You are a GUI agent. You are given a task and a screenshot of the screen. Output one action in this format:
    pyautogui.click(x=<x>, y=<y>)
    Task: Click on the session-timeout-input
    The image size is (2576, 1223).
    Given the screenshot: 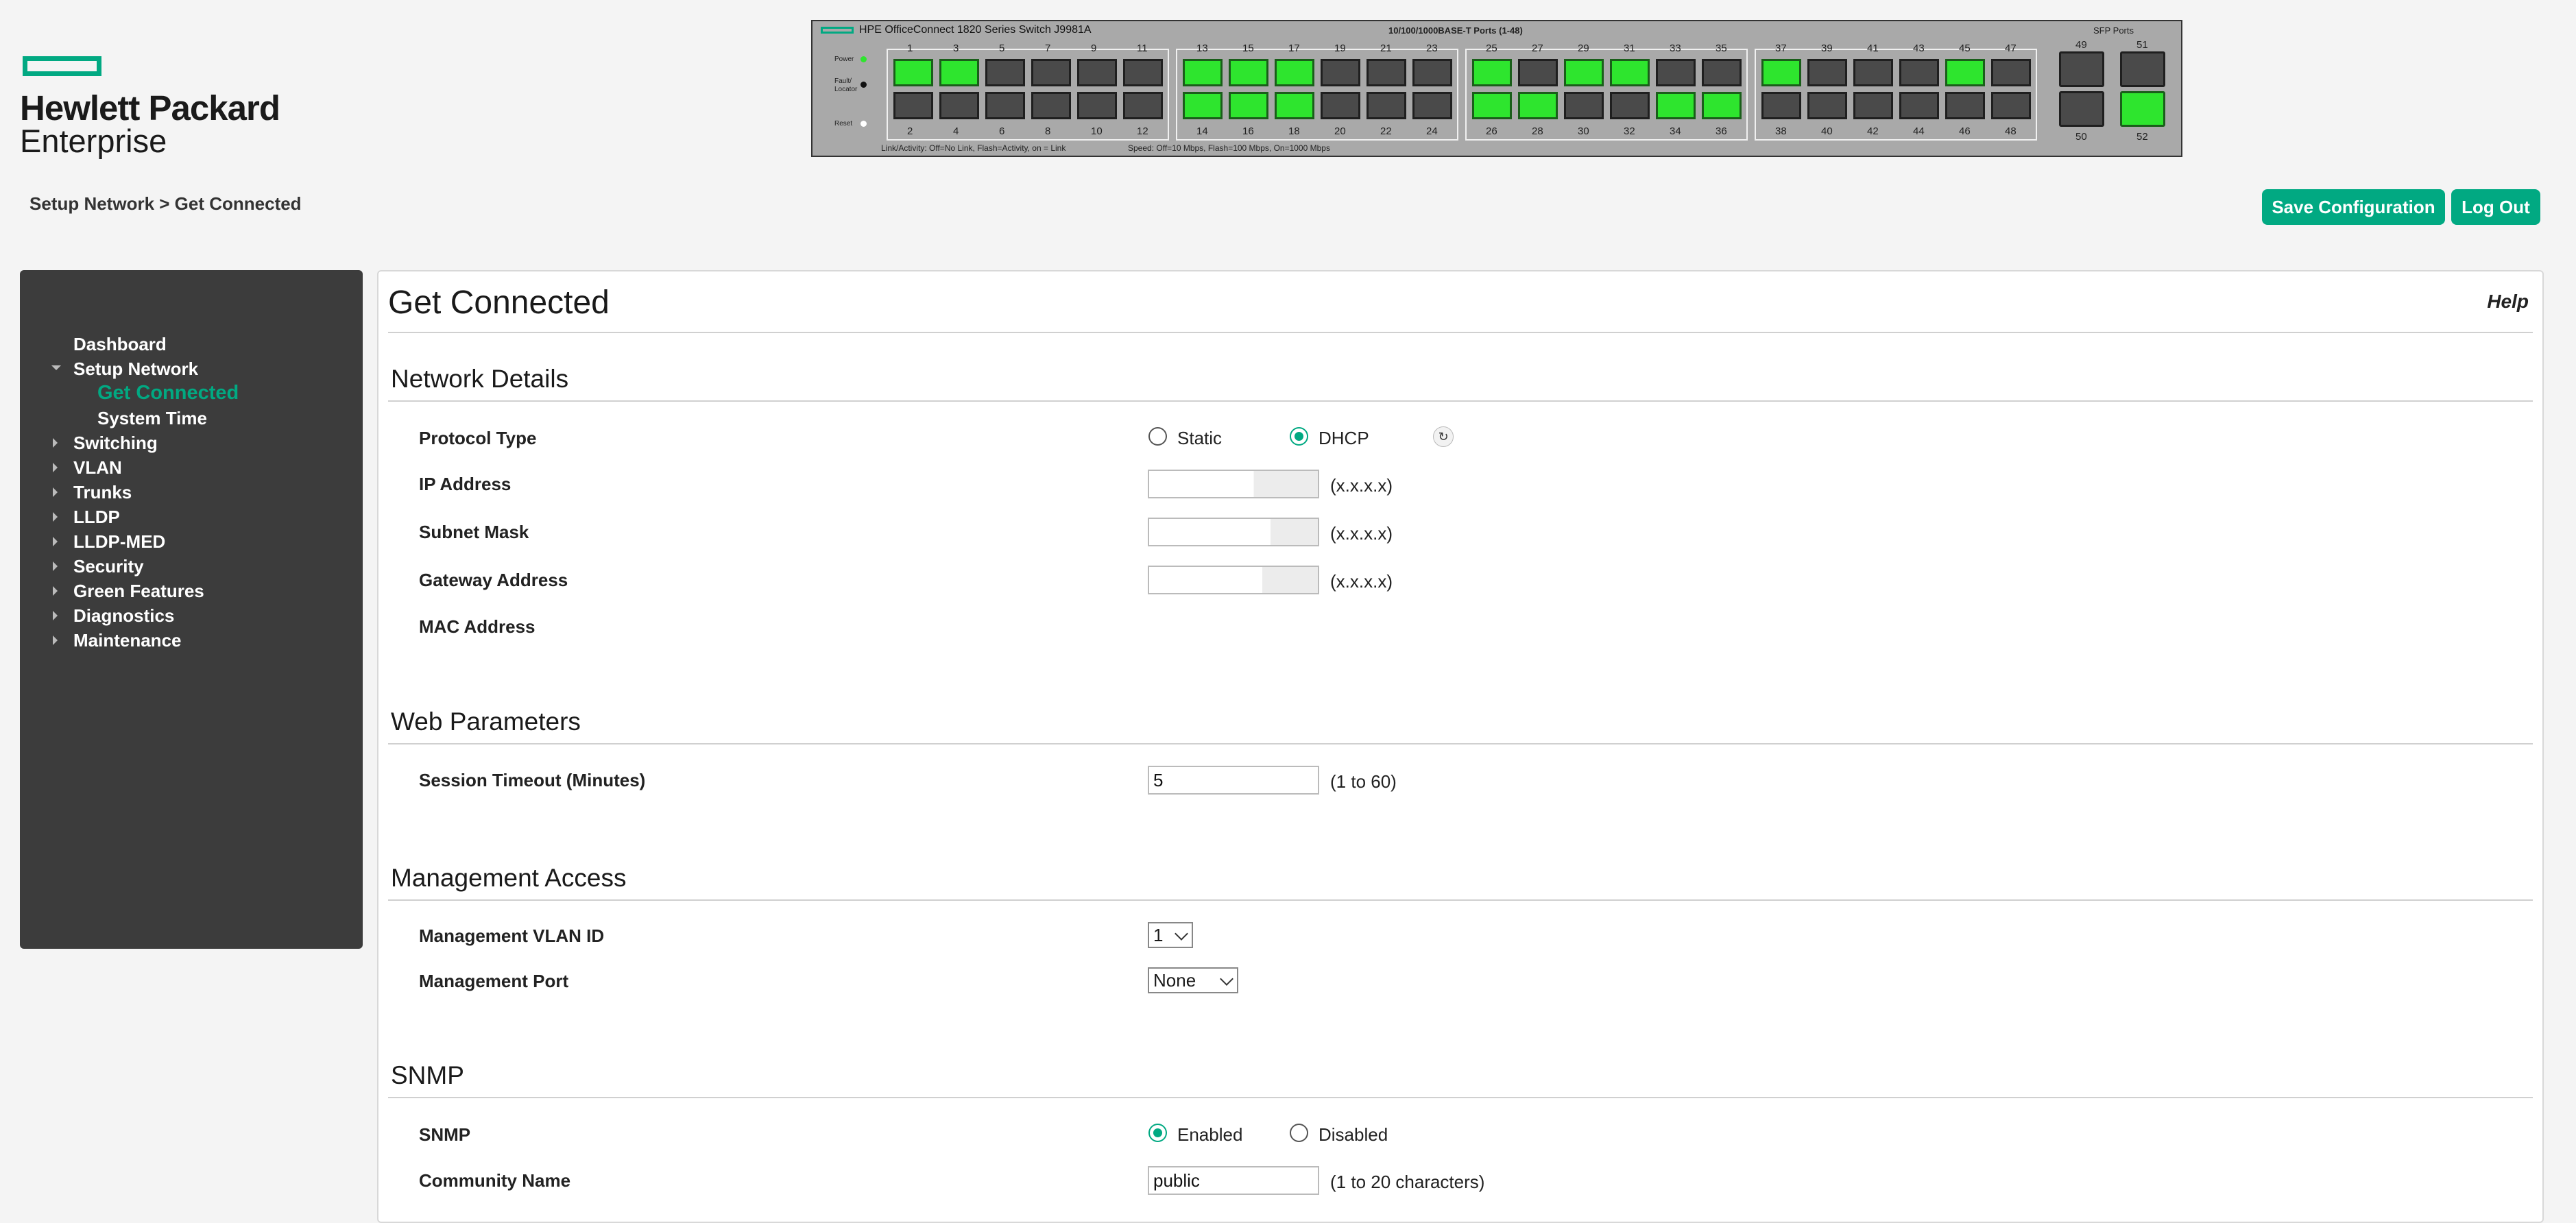 What is the action you would take?
    pyautogui.click(x=1234, y=780)
    